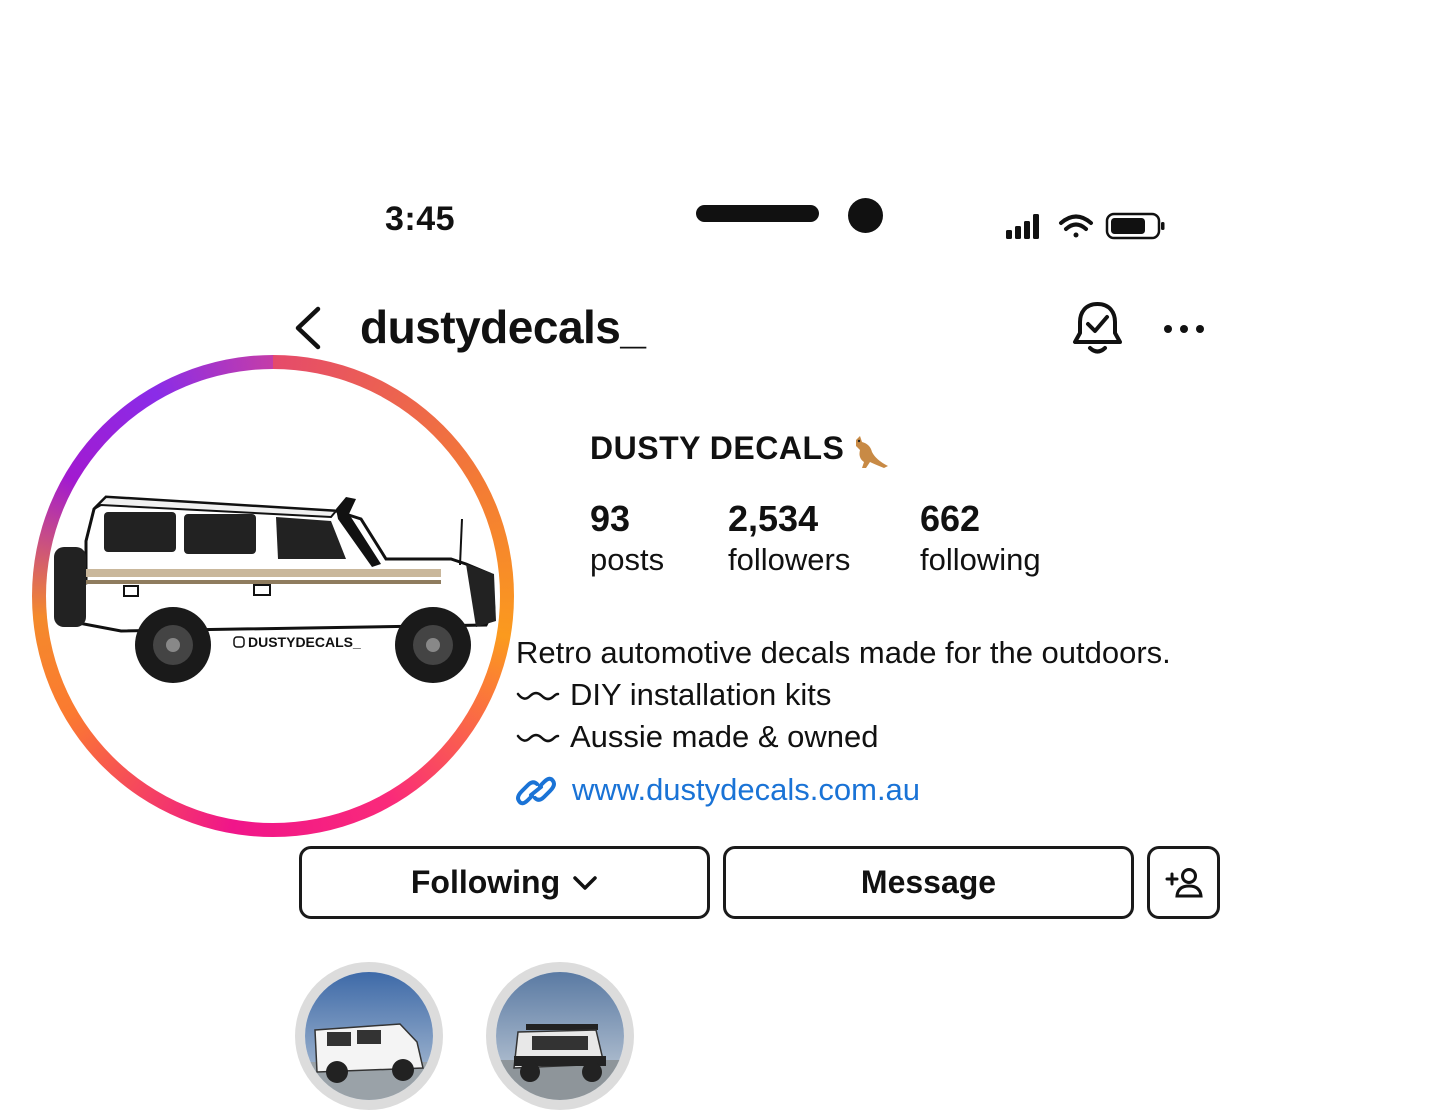 The height and width of the screenshot is (1110, 1445). What do you see at coordinates (865, 215) in the screenshot?
I see `front-camera` at bounding box center [865, 215].